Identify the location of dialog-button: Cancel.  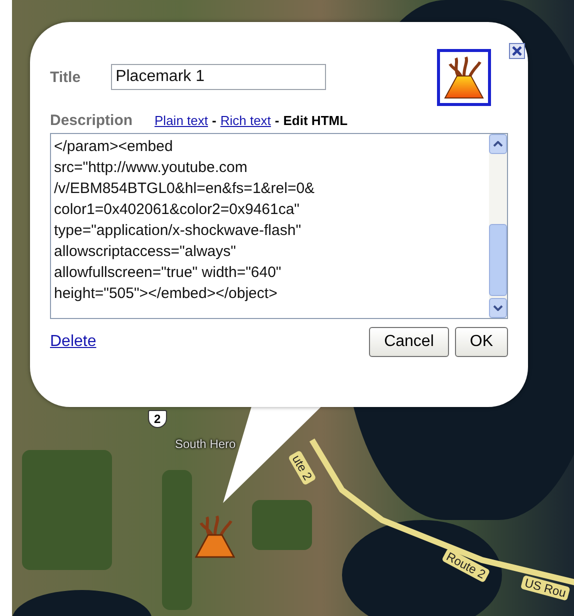
(409, 342).